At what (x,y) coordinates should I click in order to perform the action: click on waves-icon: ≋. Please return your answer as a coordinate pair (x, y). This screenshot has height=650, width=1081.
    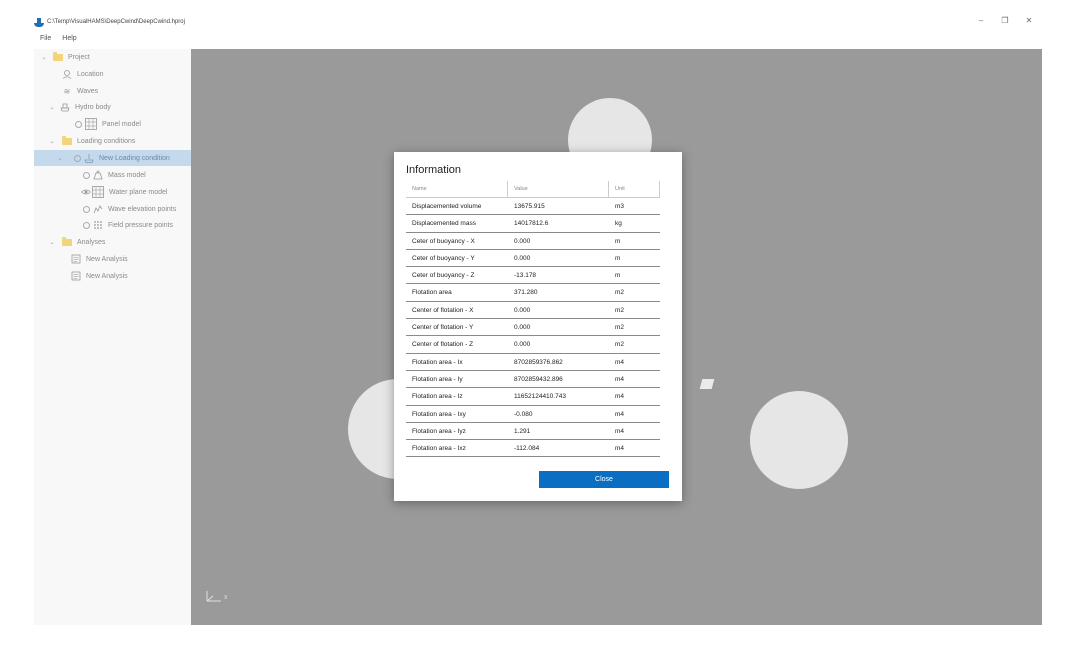
    Looking at the image, I should click on (67, 91).